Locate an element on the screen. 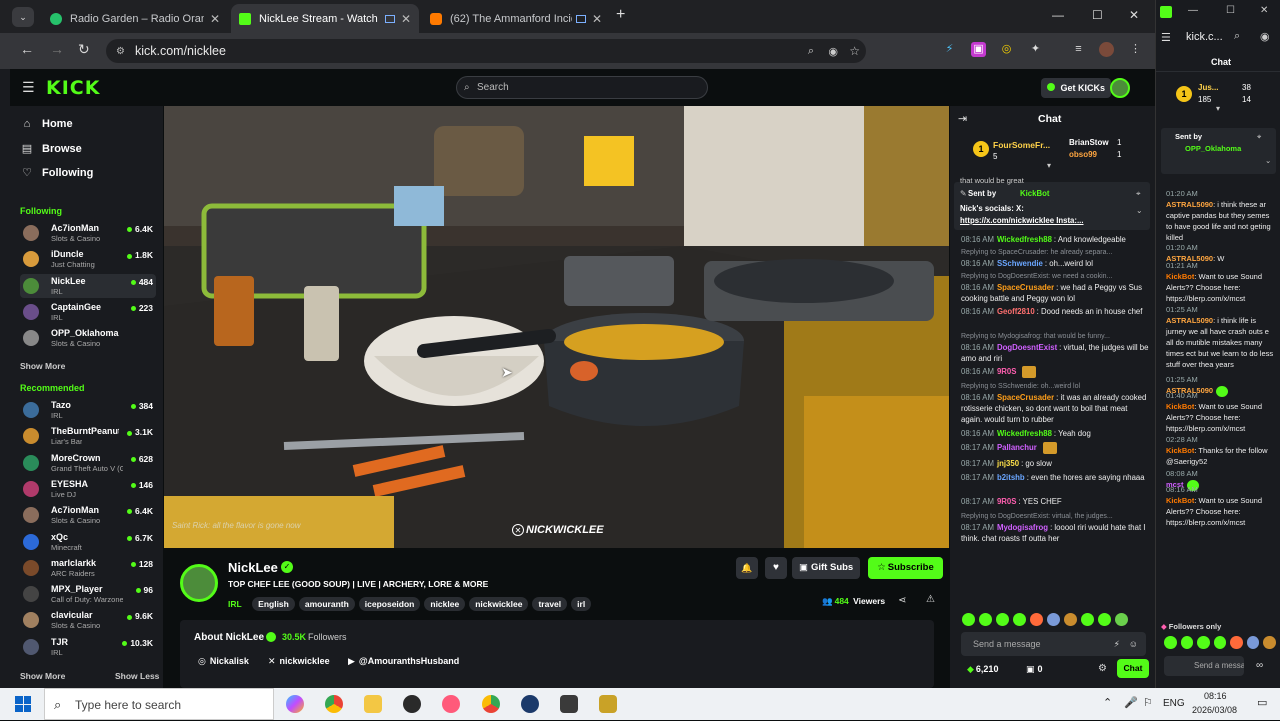 This screenshot has height=721, width=1280. nav-following: ♡ Following is located at coordinates (56, 173).